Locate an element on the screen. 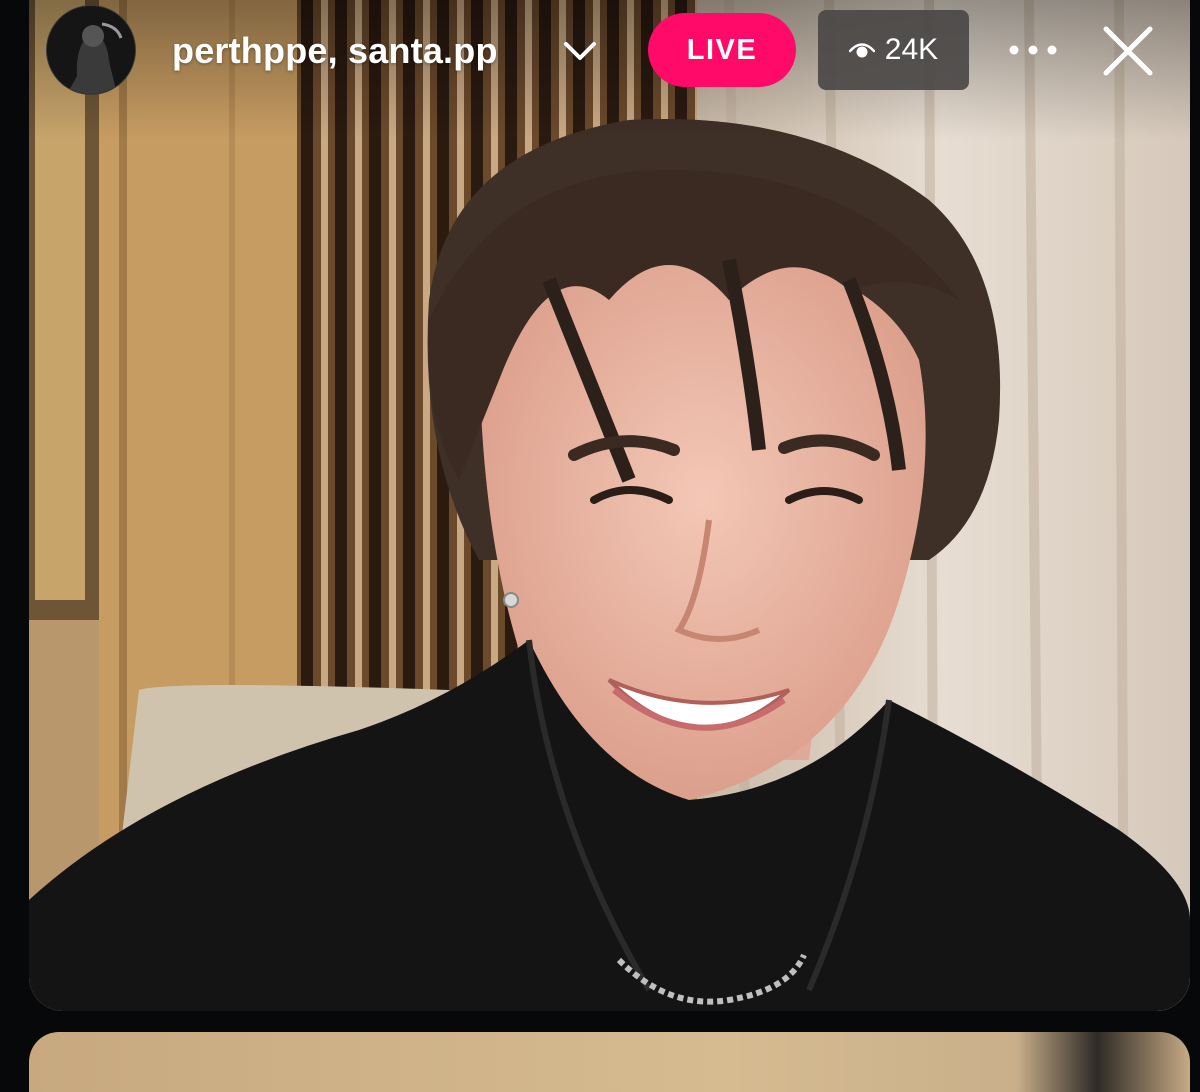 The height and width of the screenshot is (1092, 1200). host-names-label: perthppe, santa.pp is located at coordinates (335, 51).